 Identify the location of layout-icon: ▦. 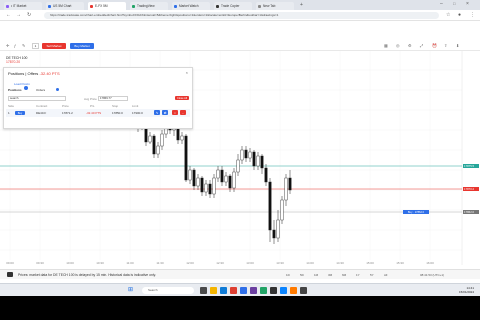
(386, 45).